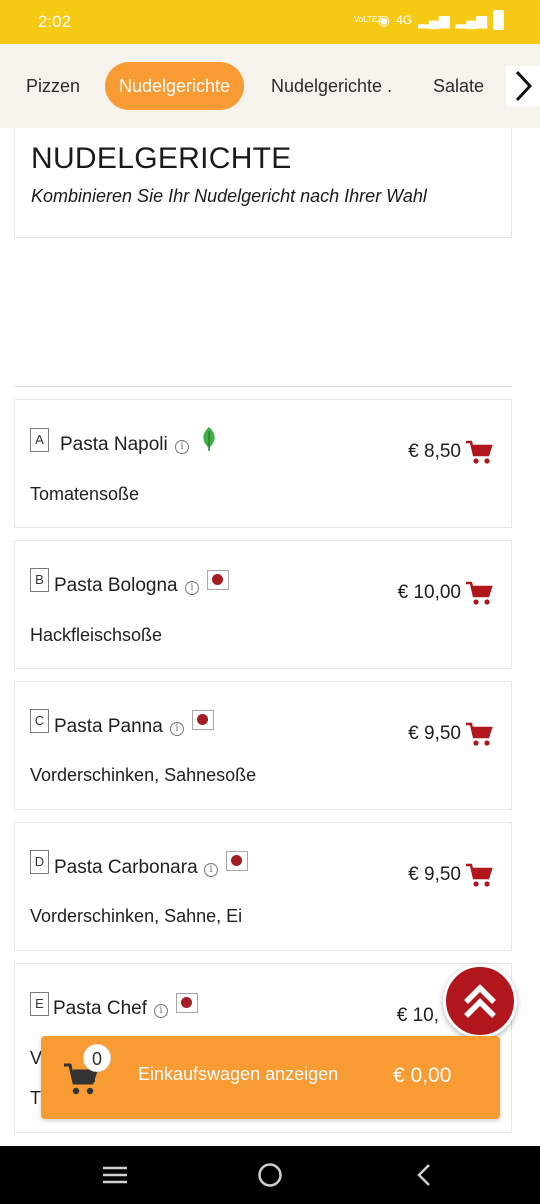  Describe the element at coordinates (85, 494) in the screenshot. I see `item-description: Tomatensoße` at that location.